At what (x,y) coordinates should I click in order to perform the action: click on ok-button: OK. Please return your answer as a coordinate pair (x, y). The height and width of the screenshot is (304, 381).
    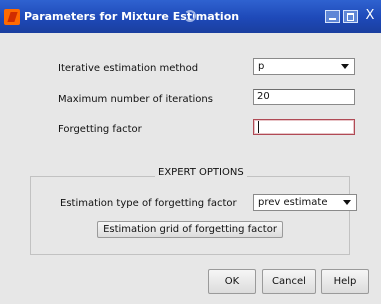
    Looking at the image, I should click on (232, 281).